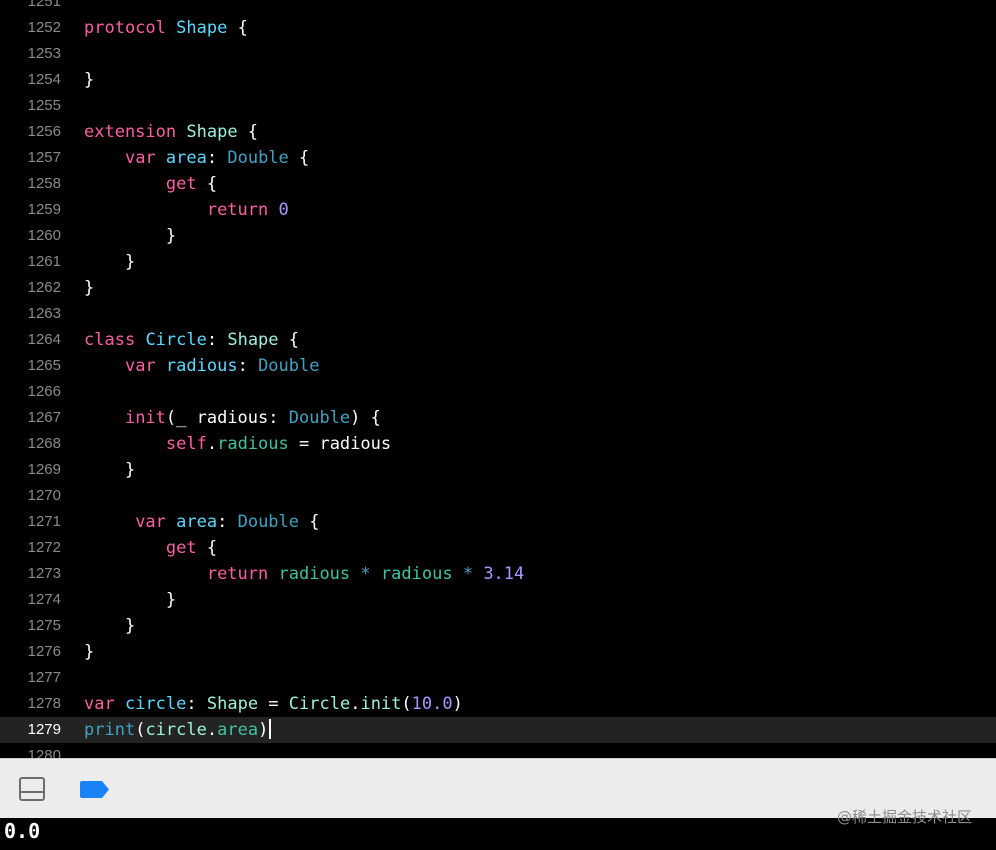 This screenshot has width=996, height=850. Describe the element at coordinates (44, 183) in the screenshot. I see `line-number: 1258` at that location.